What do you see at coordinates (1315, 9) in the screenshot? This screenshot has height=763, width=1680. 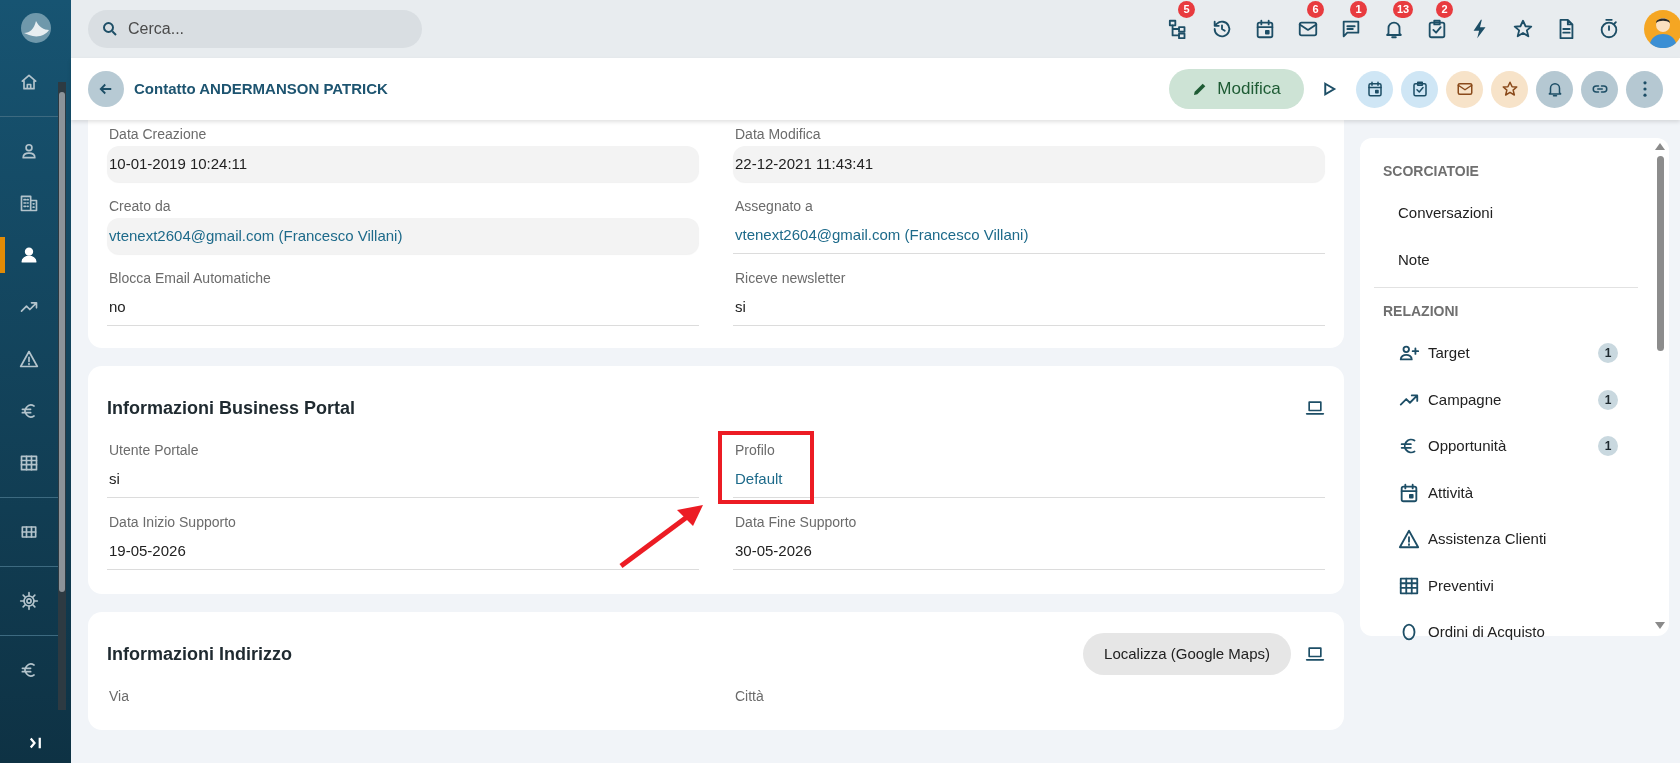 I see `count-badge: 6` at bounding box center [1315, 9].